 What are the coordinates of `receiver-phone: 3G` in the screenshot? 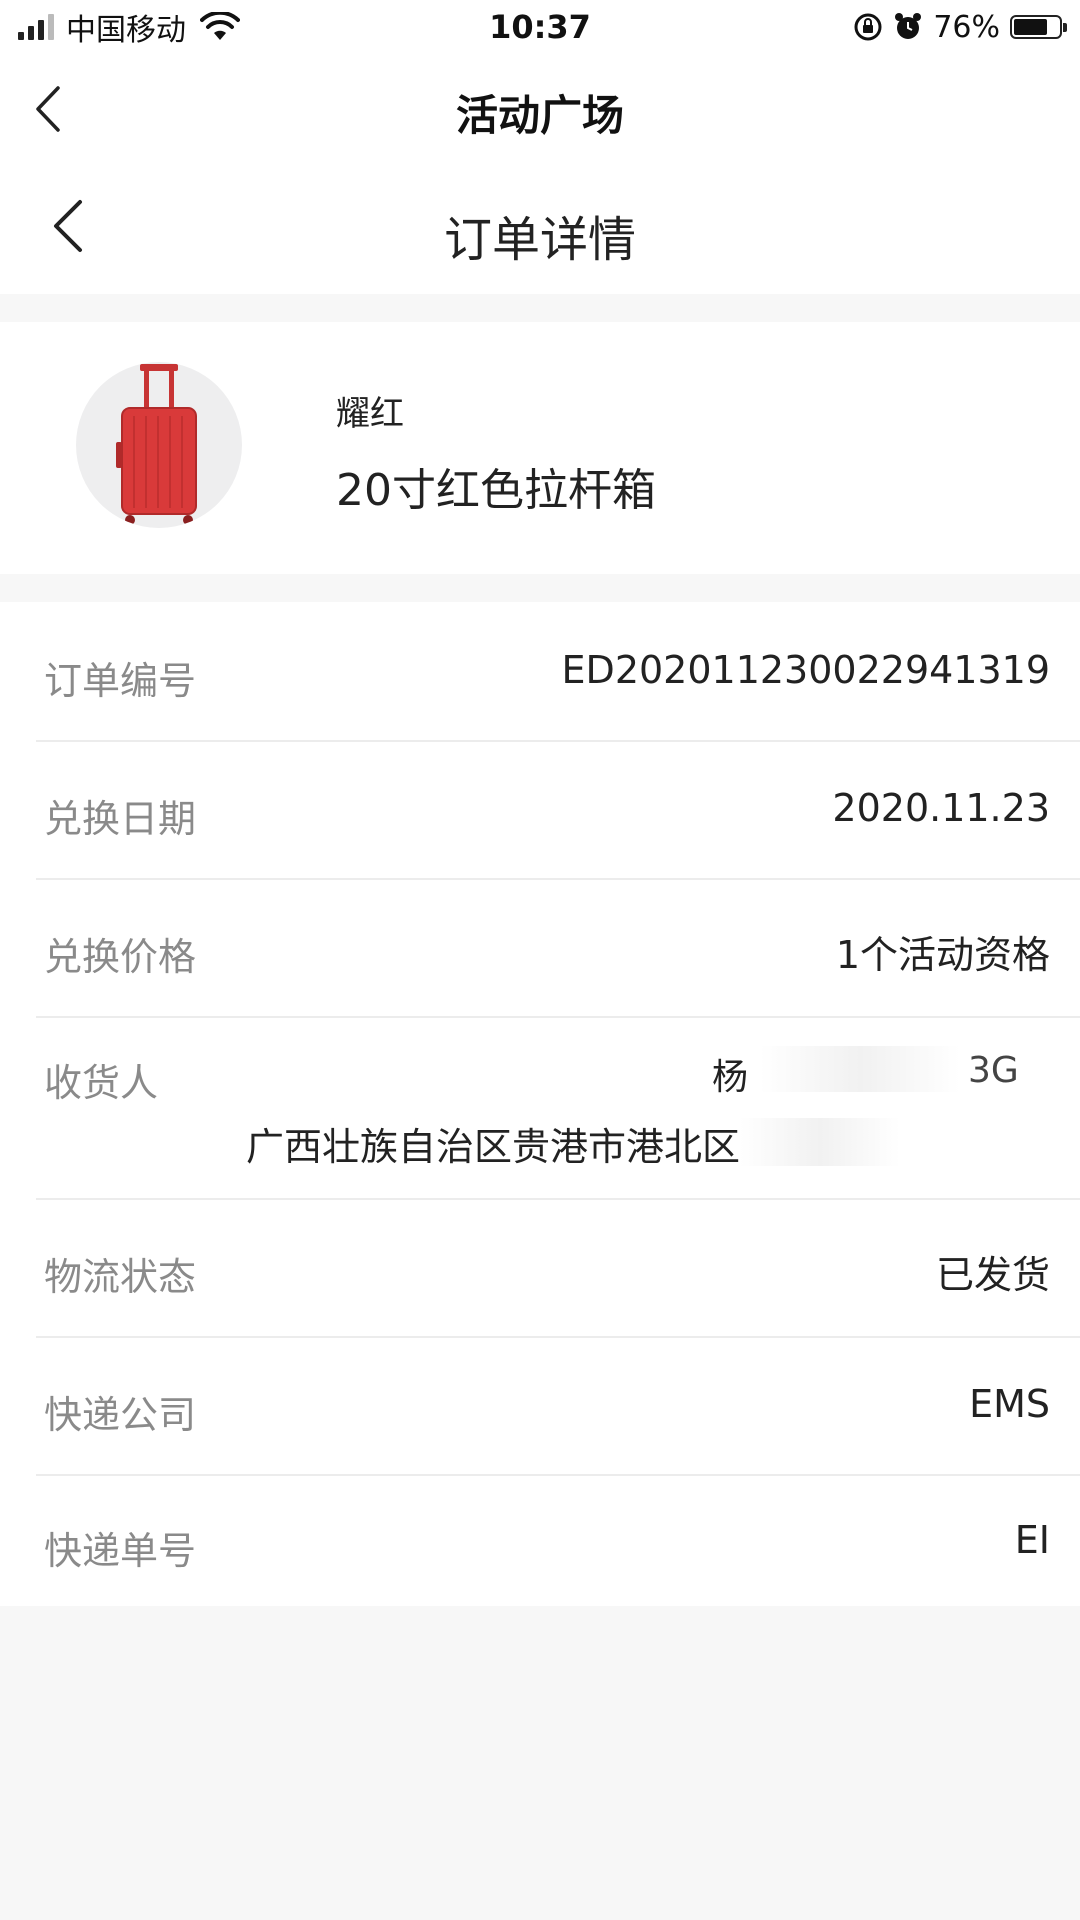 It's located at (993, 1070).